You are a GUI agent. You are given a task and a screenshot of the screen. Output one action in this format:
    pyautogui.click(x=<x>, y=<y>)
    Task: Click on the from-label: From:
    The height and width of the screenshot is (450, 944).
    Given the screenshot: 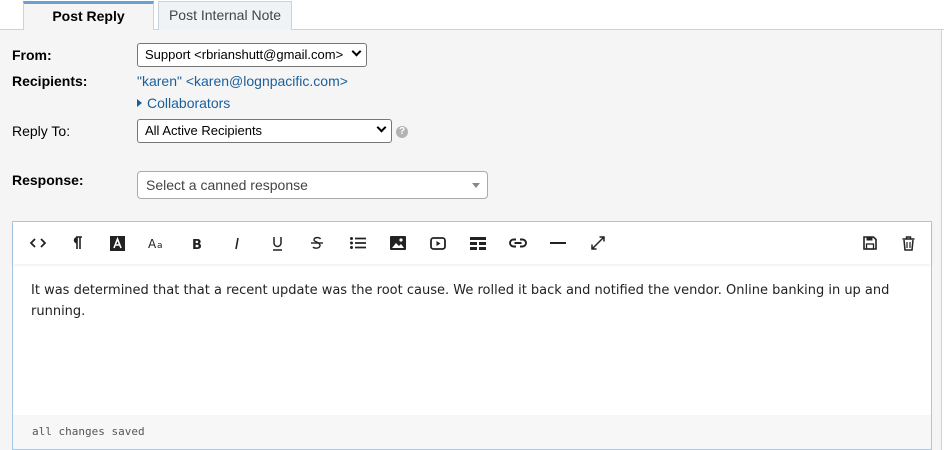 What is the action you would take?
    pyautogui.click(x=32, y=55)
    